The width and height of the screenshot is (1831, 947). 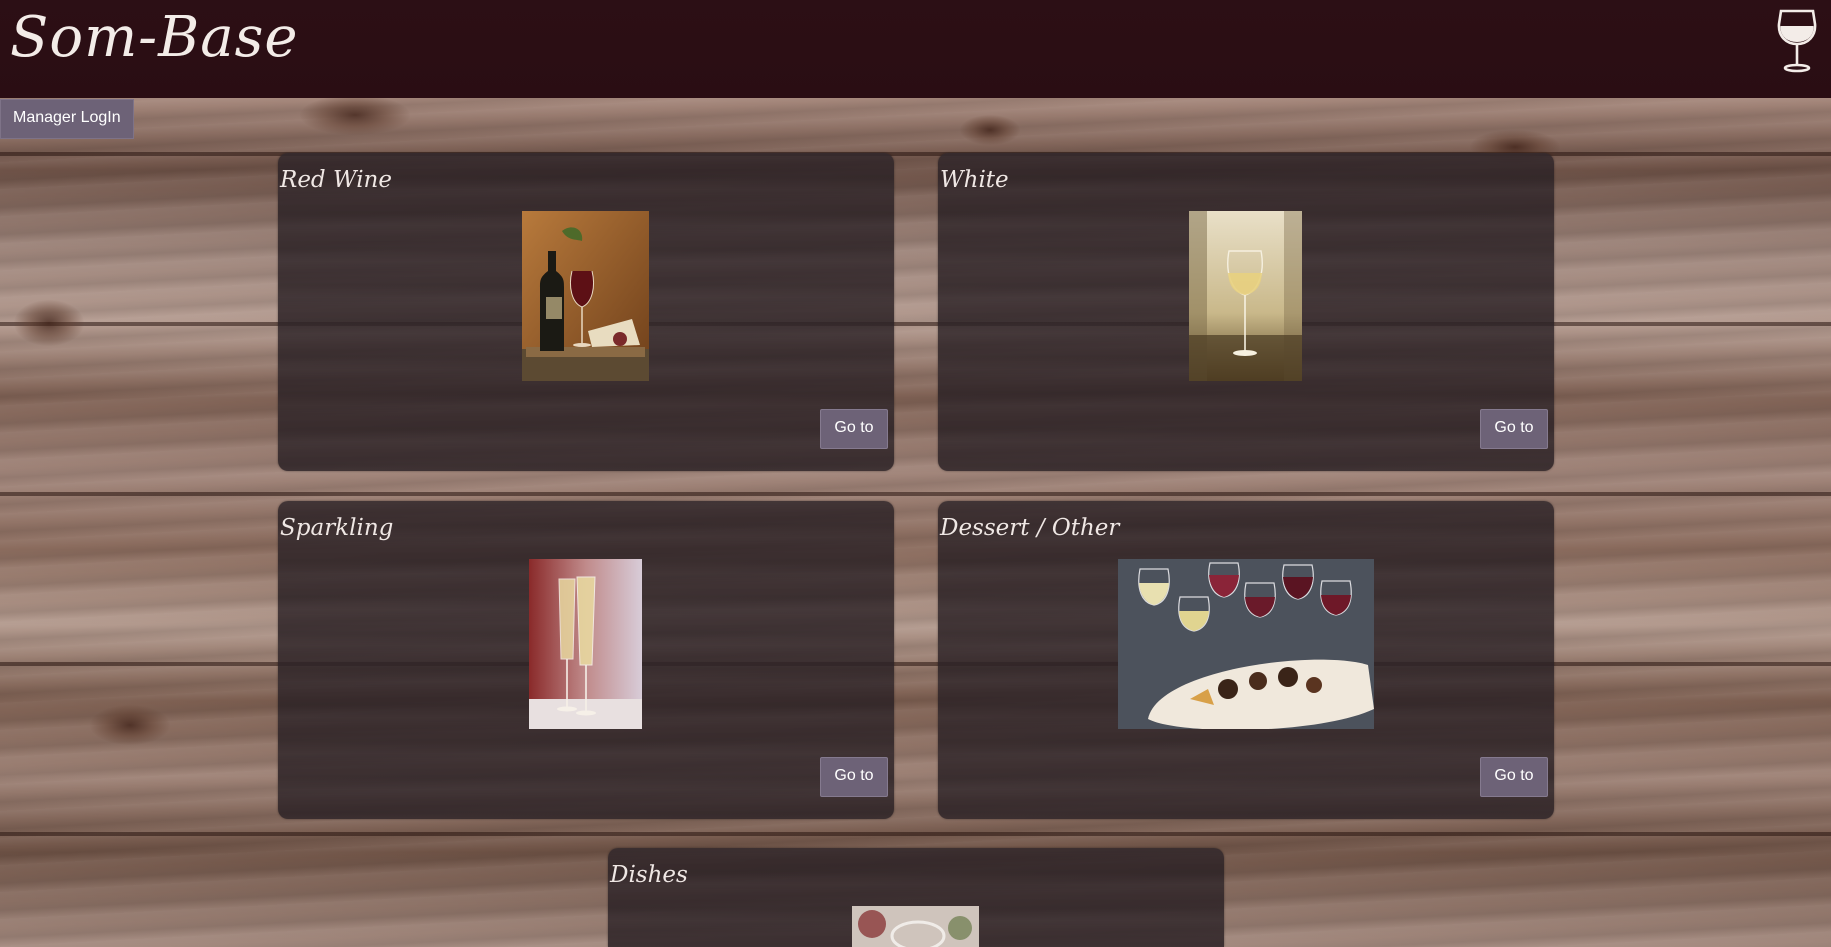 I want to click on red-wine-image, so click(x=585, y=296).